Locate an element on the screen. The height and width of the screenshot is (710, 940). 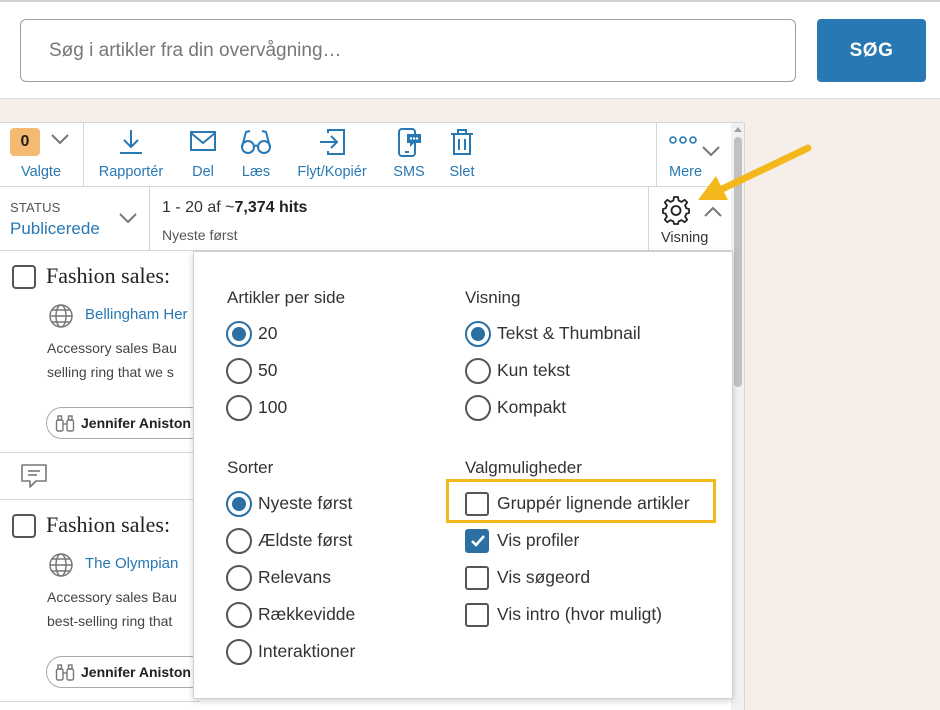
sms-button: SMS is located at coordinates (409, 155).